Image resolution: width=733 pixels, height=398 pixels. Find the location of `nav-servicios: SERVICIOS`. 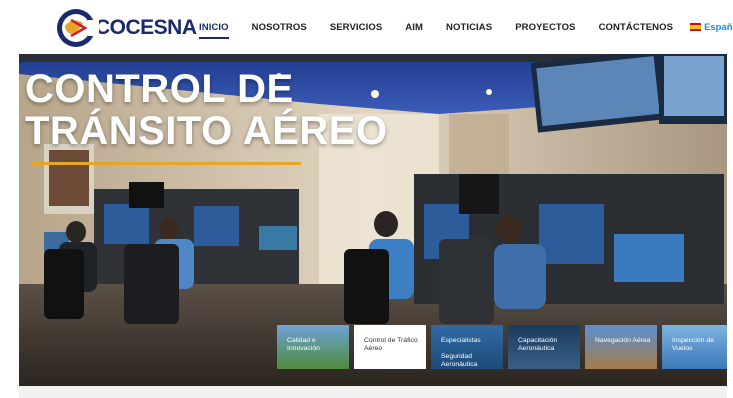

nav-servicios: SERVICIOS is located at coordinates (356, 27).